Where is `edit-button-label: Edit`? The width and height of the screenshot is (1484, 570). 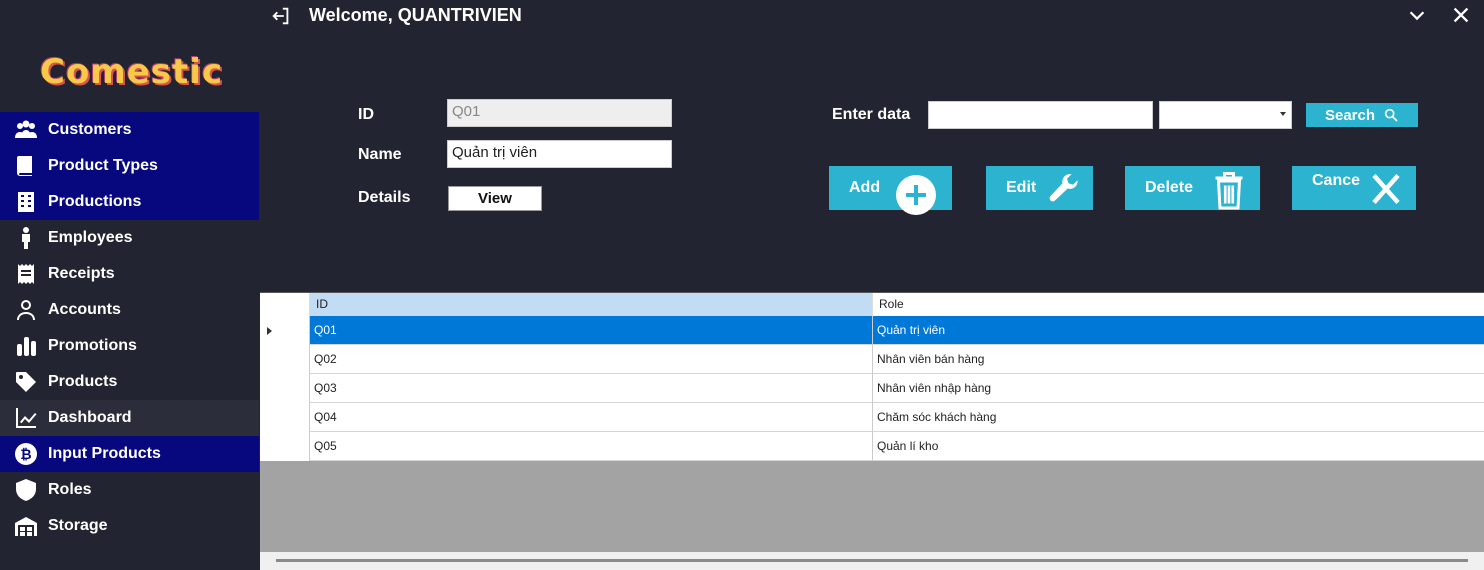 edit-button-label: Edit is located at coordinates (1021, 187).